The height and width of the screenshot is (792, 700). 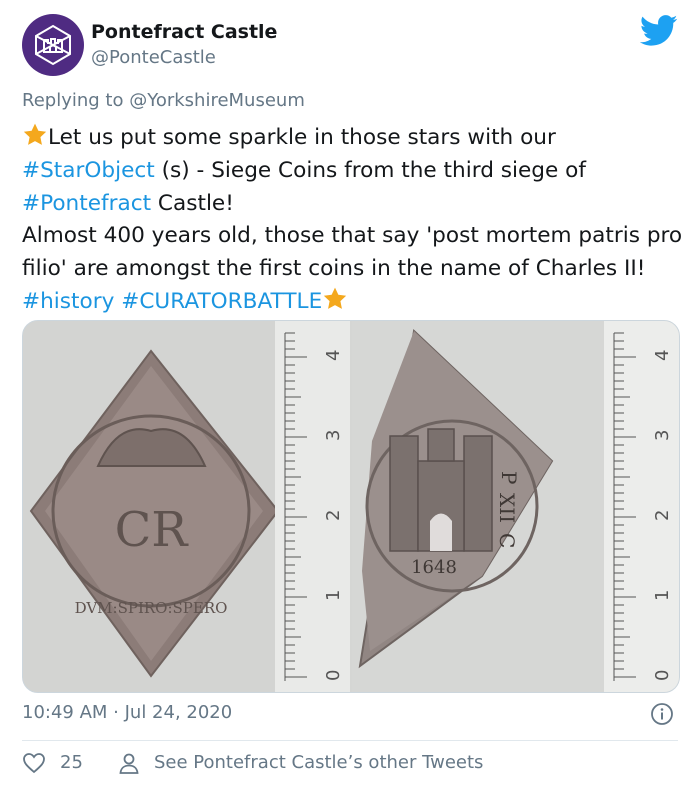 I want to click on person-icon, so click(x=129, y=763).